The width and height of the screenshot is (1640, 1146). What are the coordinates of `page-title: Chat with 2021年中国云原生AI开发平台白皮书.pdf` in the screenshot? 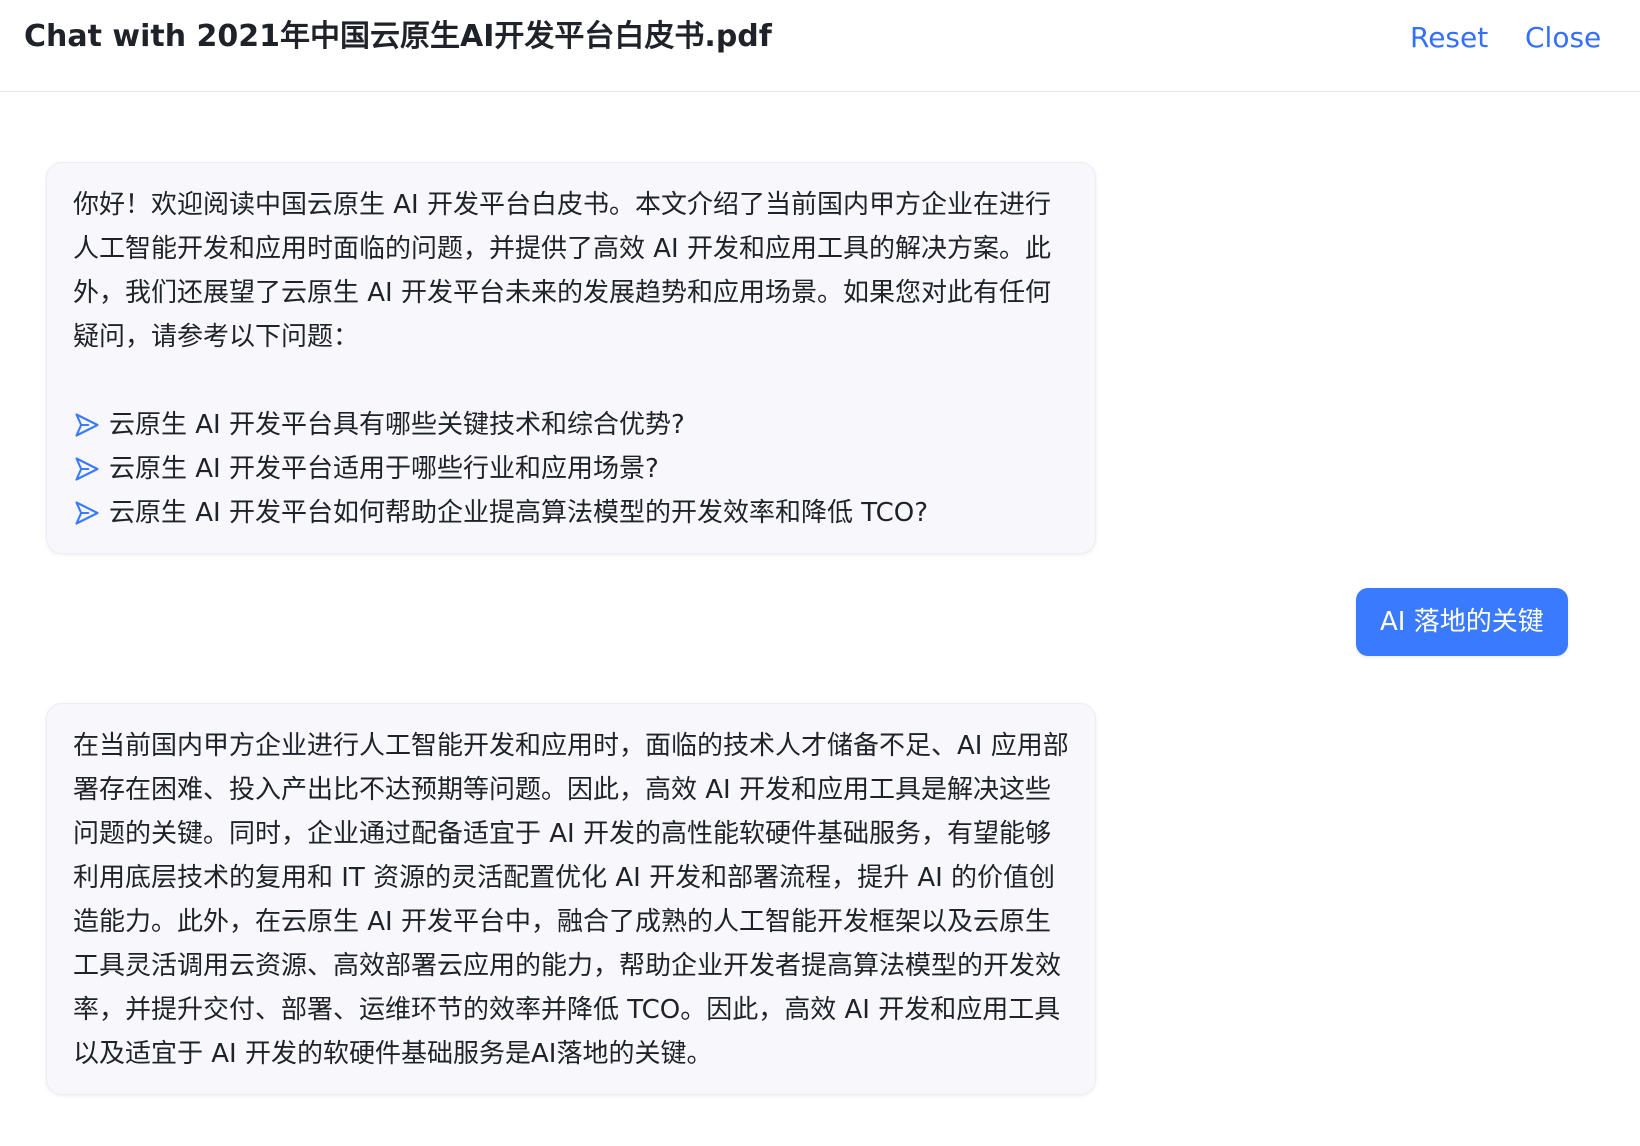 It's located at (398, 36).